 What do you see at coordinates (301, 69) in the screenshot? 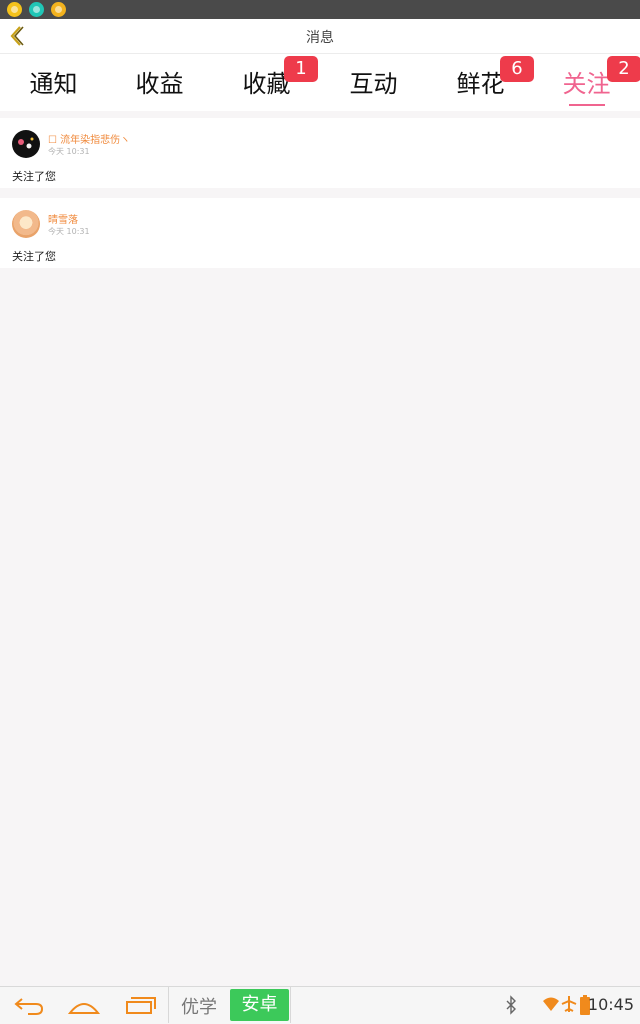
I see `badge-favorites: 1` at bounding box center [301, 69].